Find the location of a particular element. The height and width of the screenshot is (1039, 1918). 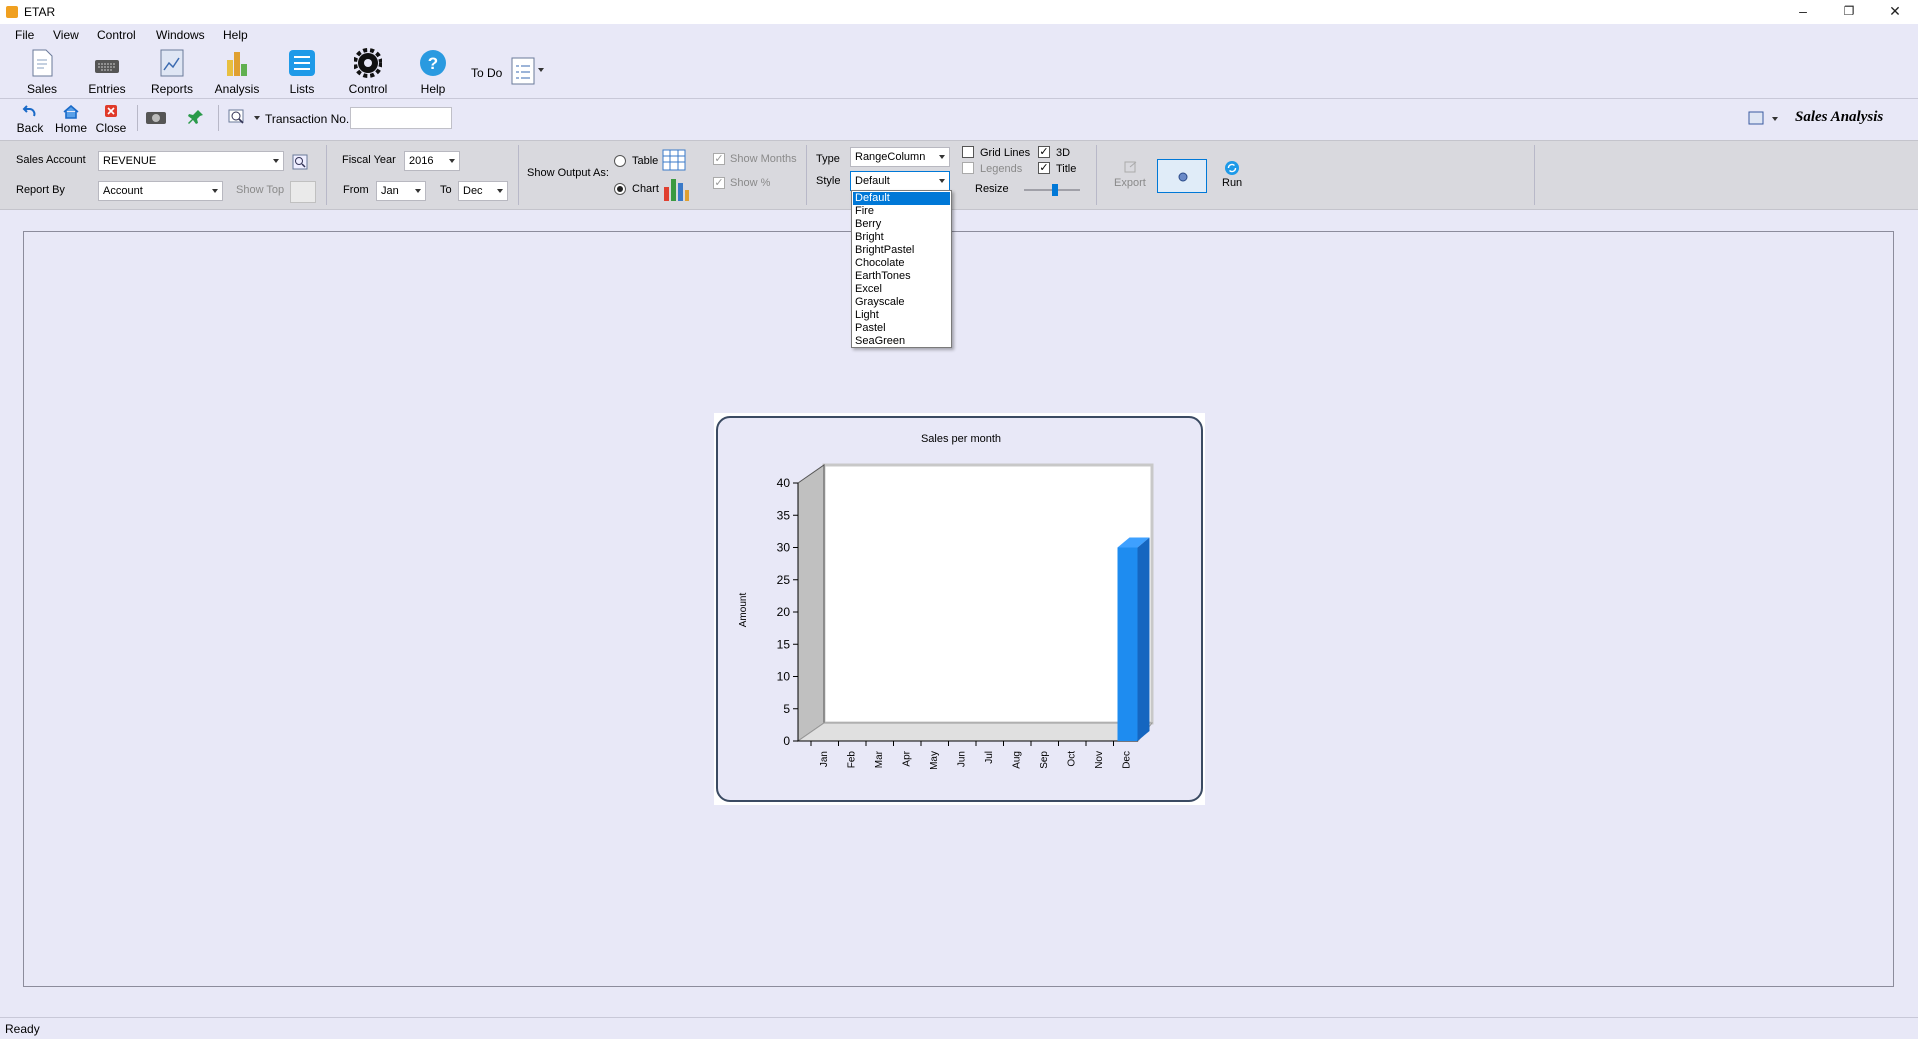

y-tick-label: 30 is located at coordinates (784, 548).